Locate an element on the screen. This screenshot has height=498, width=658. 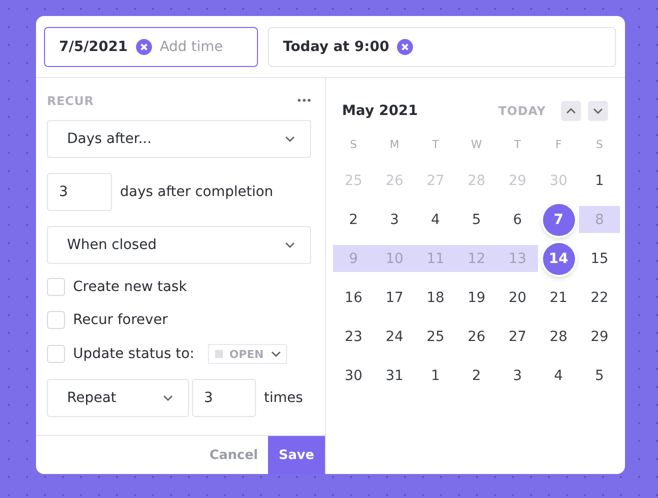
save-button: Save is located at coordinates (296, 455).